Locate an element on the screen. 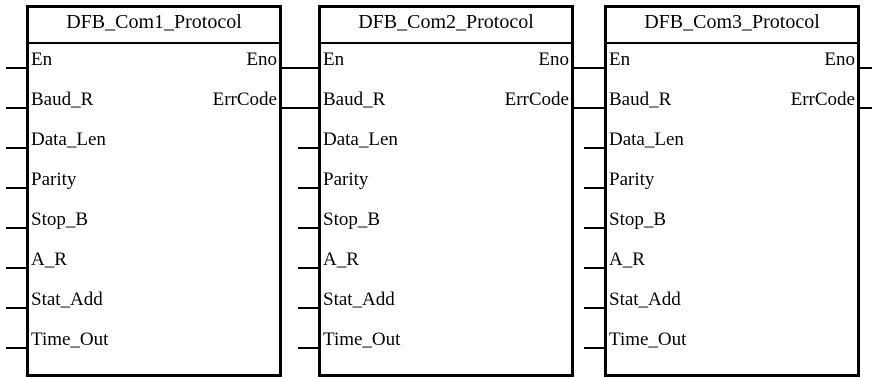 This screenshot has height=377, width=872. block-title: DFB_Com1_Protocol is located at coordinates (154, 22).